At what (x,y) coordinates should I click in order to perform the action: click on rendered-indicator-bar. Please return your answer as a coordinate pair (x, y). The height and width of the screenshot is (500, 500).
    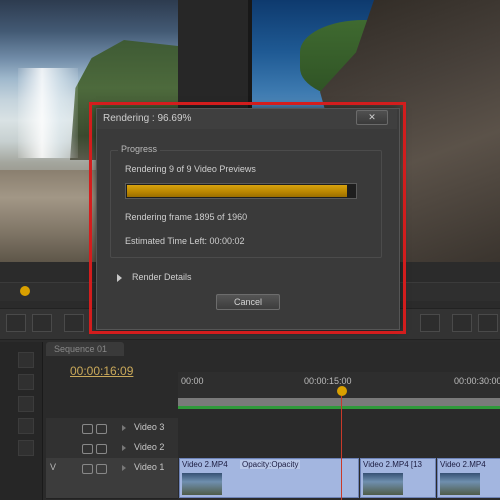
    Looking at the image, I should click on (339, 407).